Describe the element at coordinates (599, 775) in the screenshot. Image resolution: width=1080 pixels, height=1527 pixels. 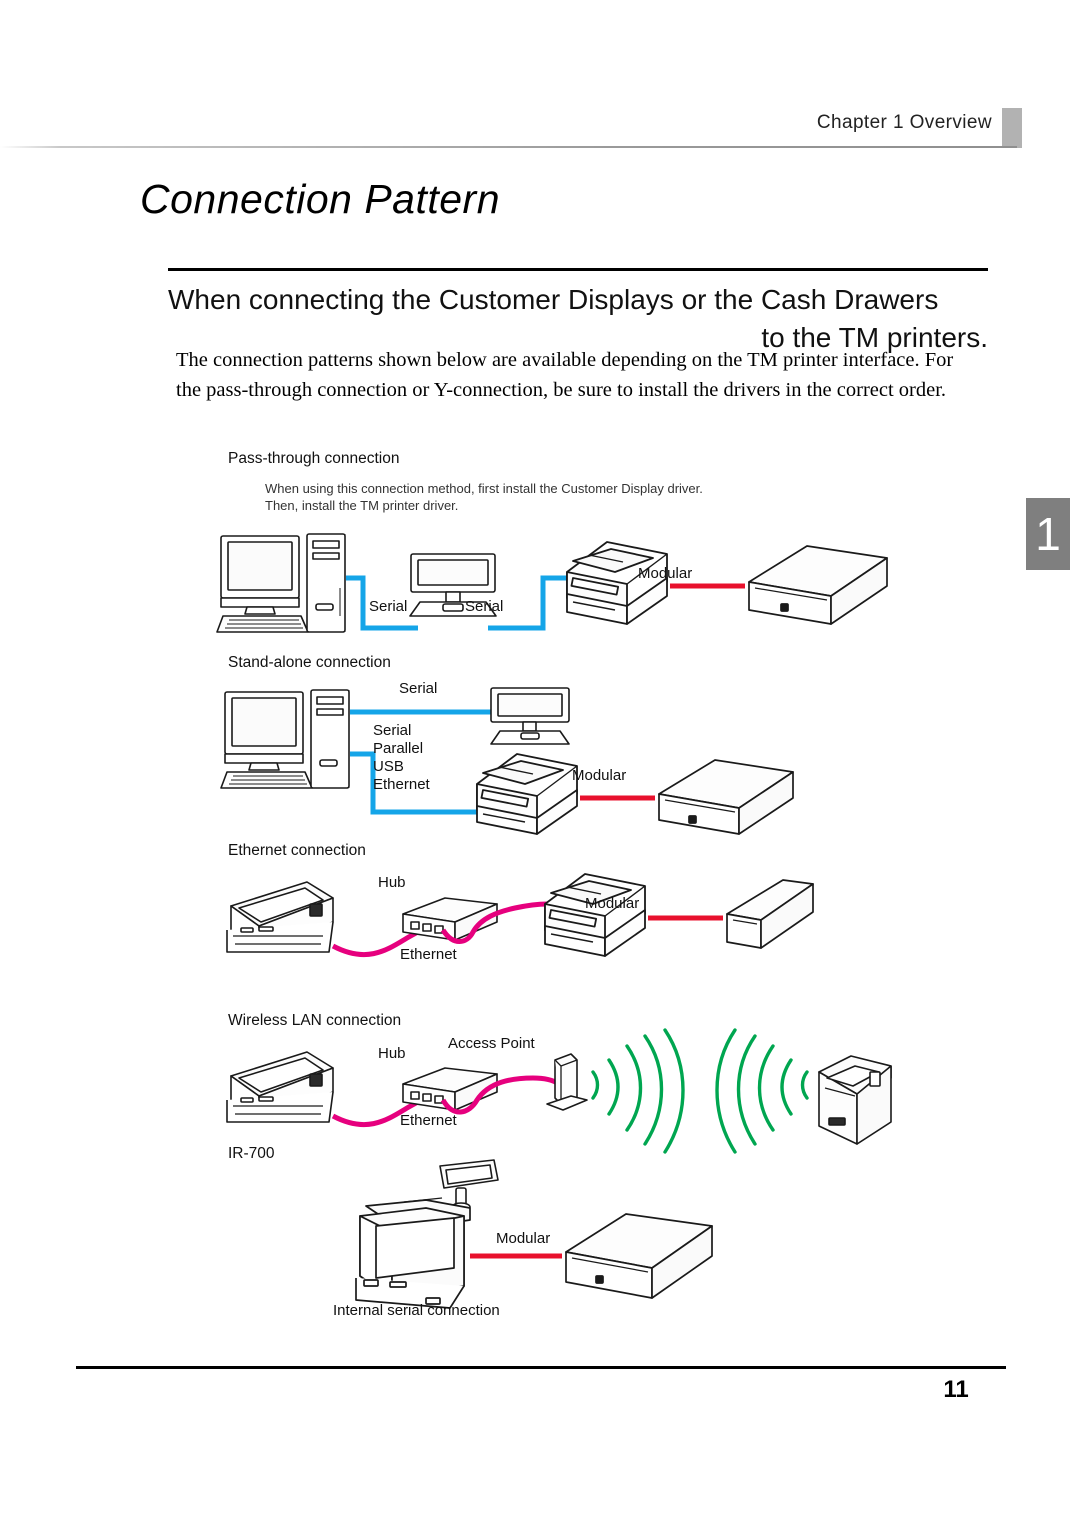
I see `stand-alone-modular-label: Modular` at that location.